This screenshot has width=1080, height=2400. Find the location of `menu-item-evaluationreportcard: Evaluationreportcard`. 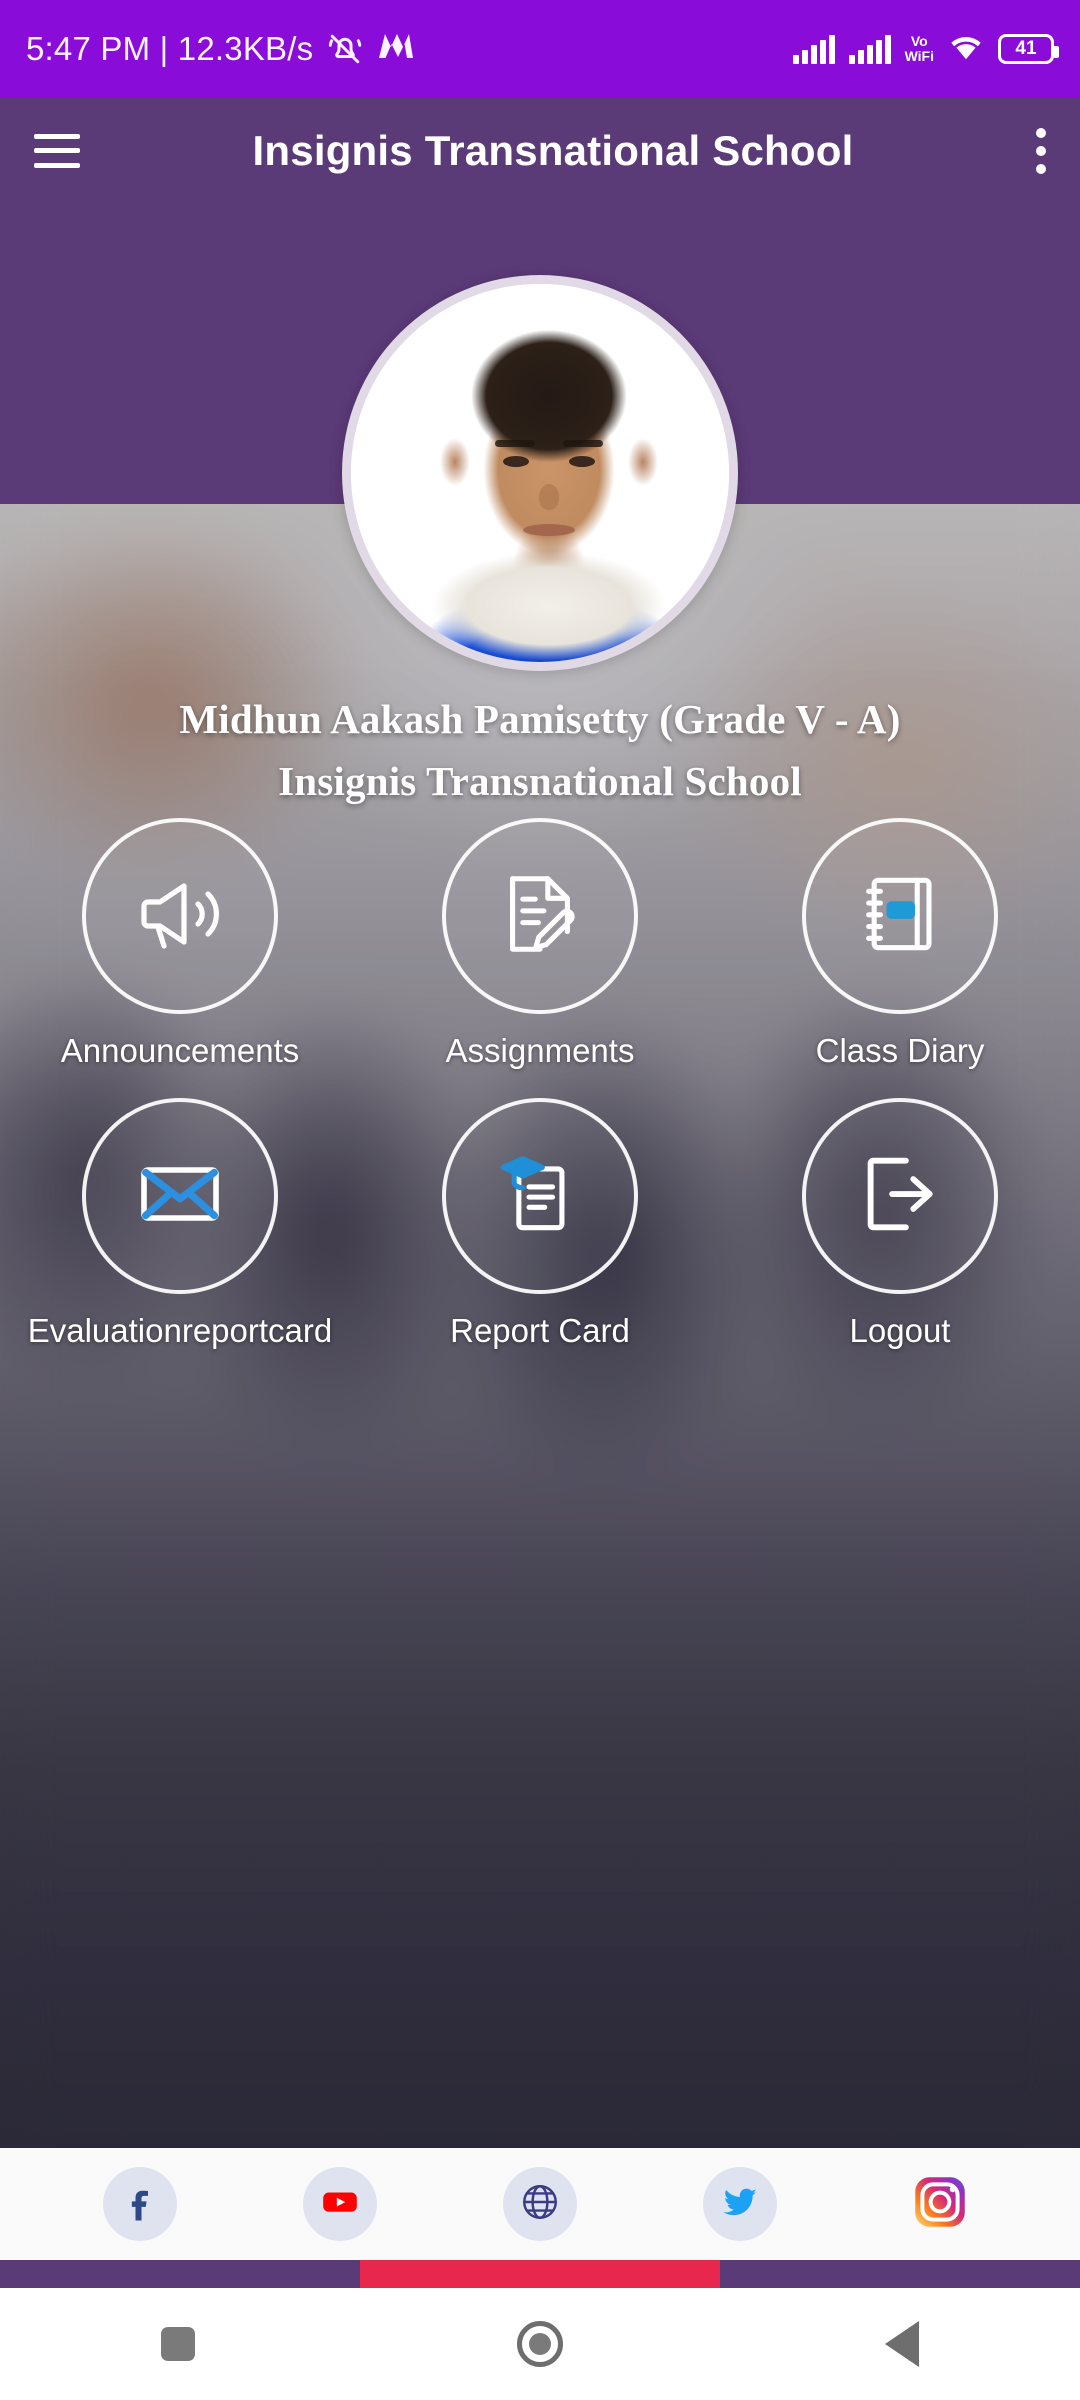

menu-item-evaluationreportcard: Evaluationreportcard is located at coordinates (180, 1224).